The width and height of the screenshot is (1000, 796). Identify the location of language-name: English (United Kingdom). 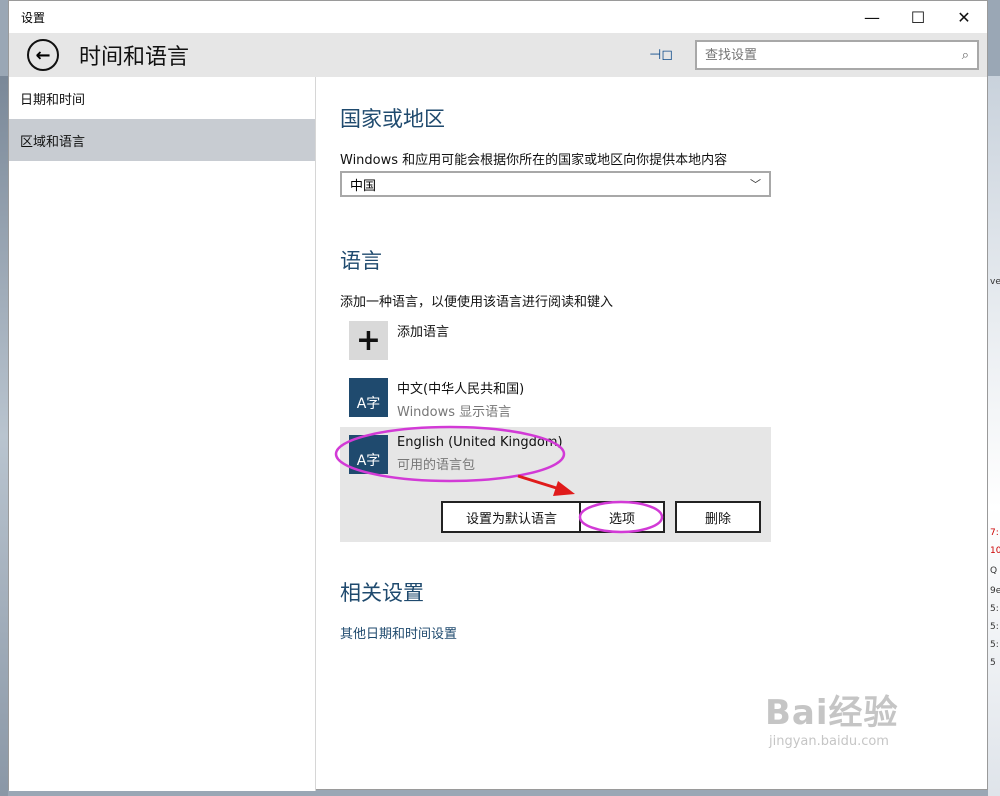
(480, 442).